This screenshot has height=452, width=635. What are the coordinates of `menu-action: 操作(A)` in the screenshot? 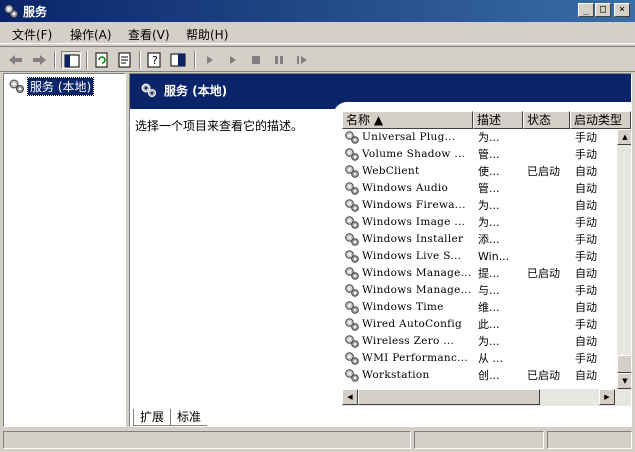 It's located at (91, 34).